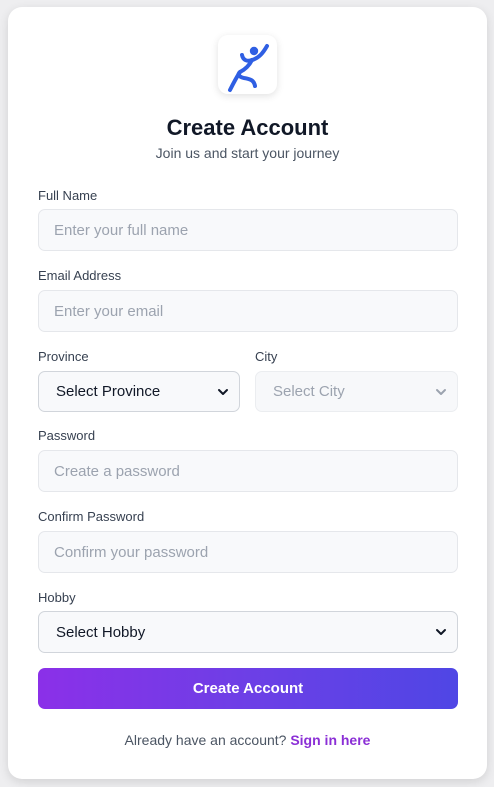 The image size is (494, 787). Describe the element at coordinates (248, 688) in the screenshot. I see `create-account-button: Create Account` at that location.